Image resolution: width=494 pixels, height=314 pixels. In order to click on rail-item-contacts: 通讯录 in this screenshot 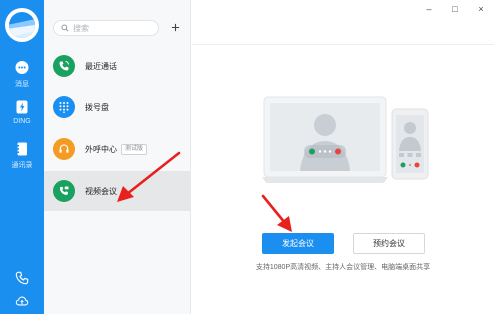, I will do `click(22, 158)`.